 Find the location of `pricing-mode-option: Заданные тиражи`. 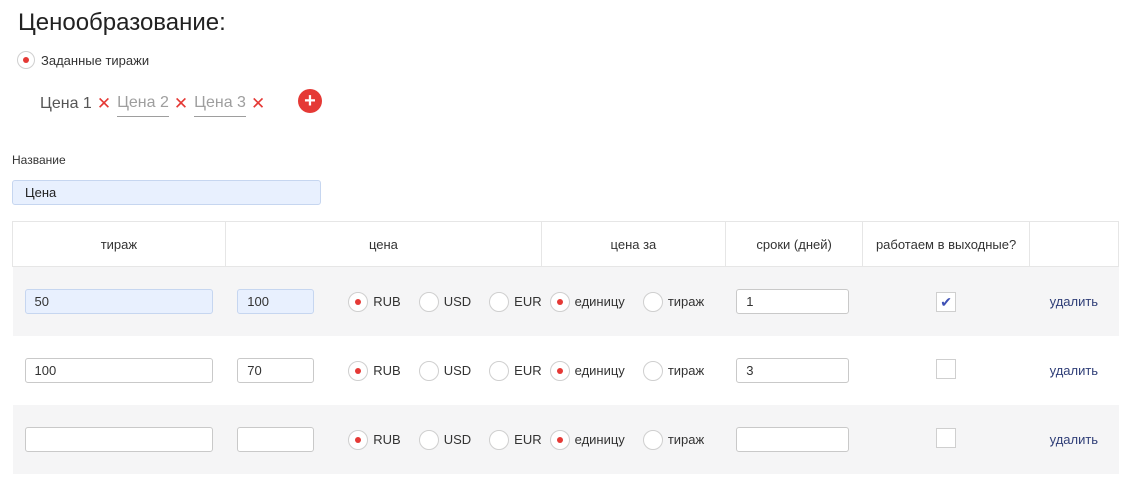

pricing-mode-option: Заданные тиражи is located at coordinates (83, 60).